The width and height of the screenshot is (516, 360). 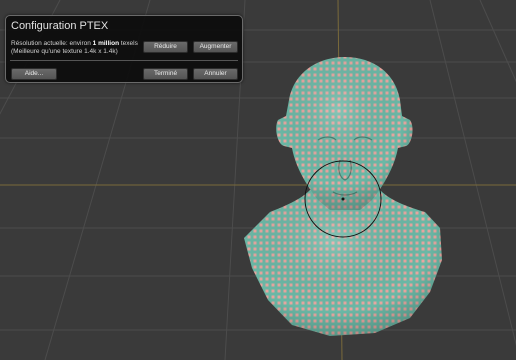 What do you see at coordinates (215, 47) in the screenshot?
I see `increase-button: Augmenter` at bounding box center [215, 47].